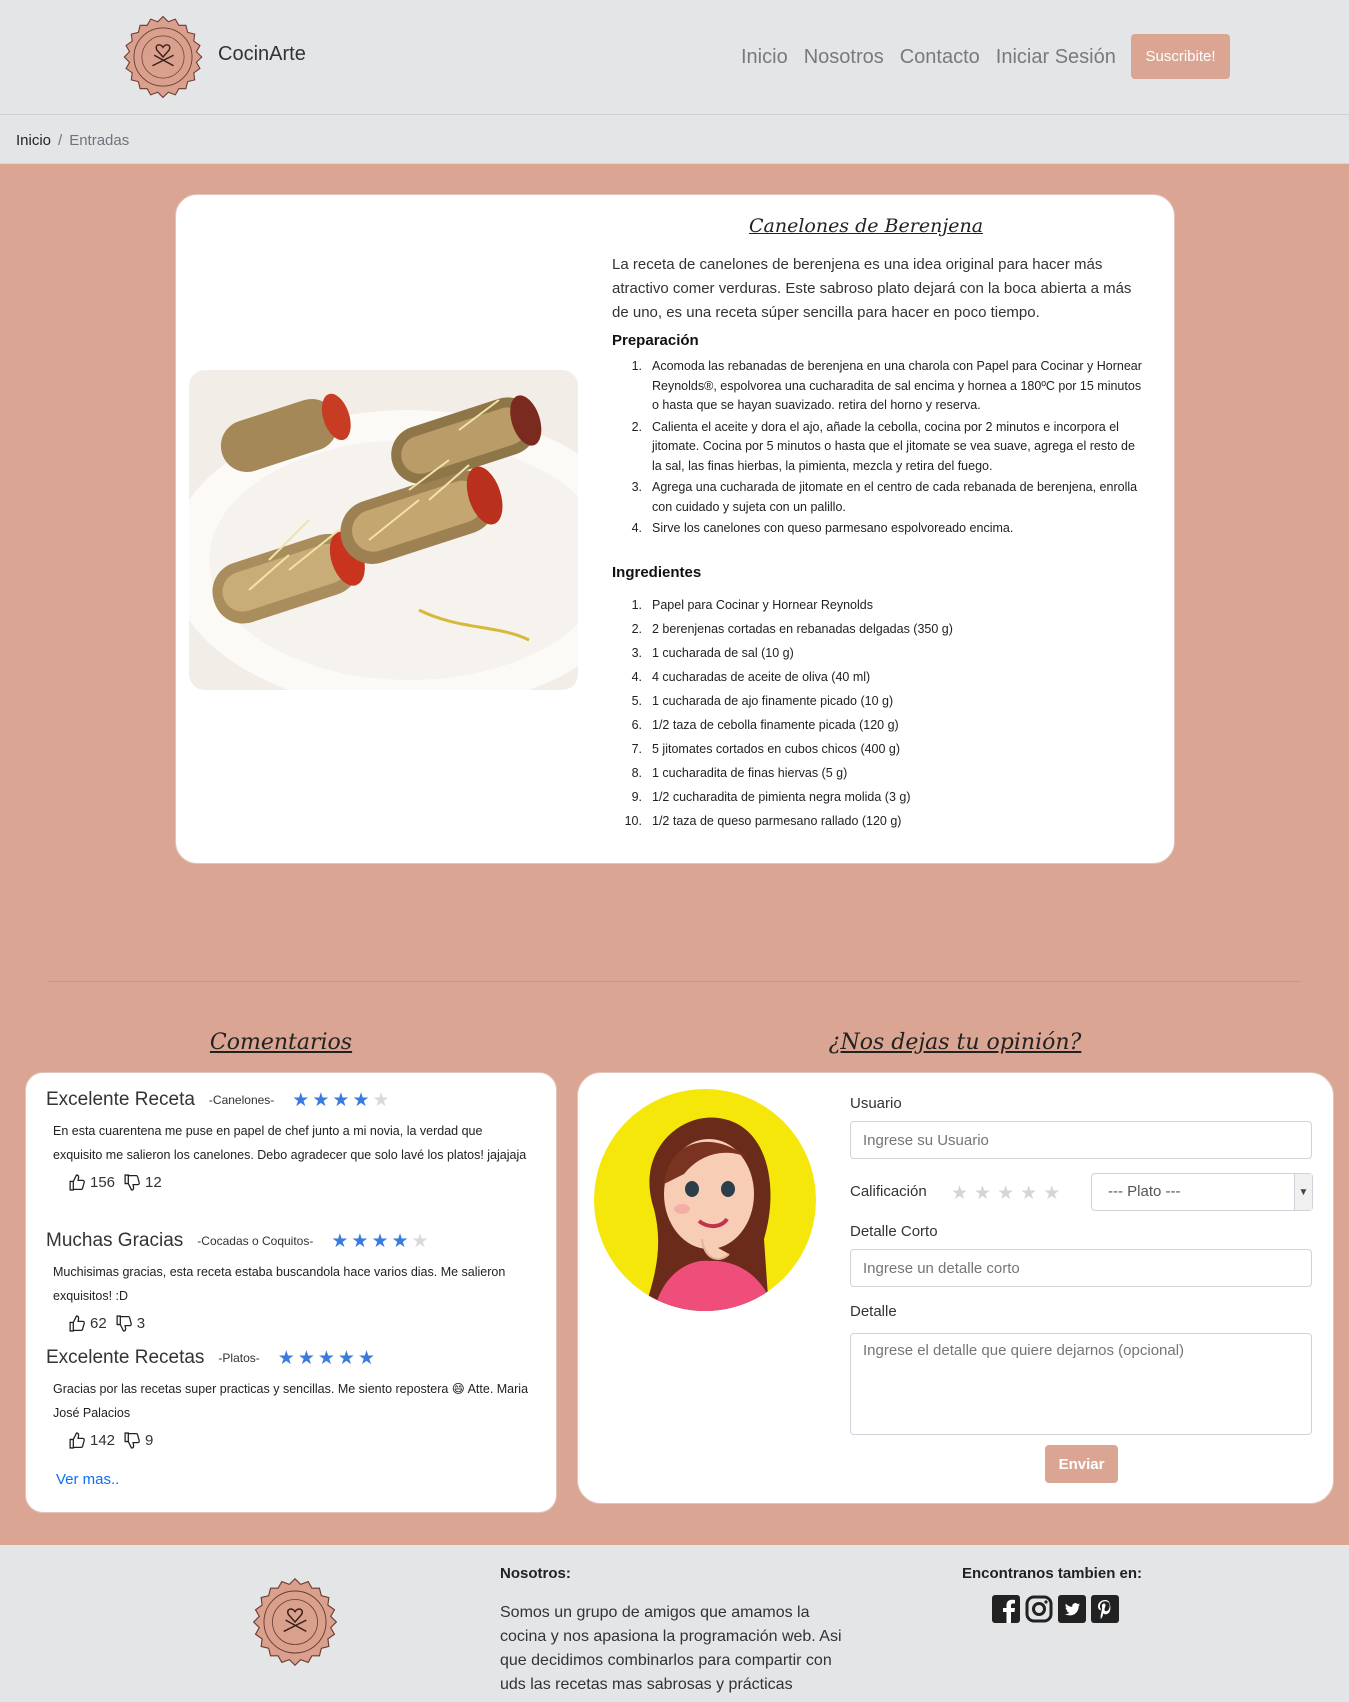 This screenshot has height=1702, width=1349. Describe the element at coordinates (1039, 1609) in the screenshot. I see `instagram-icon` at that location.